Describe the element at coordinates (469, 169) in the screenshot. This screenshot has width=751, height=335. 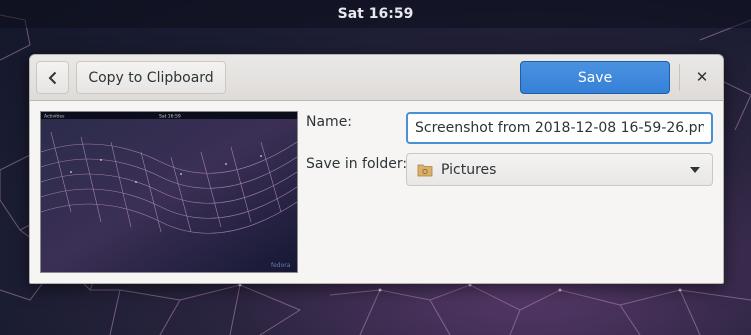
I see `folder-value: Pictures` at that location.